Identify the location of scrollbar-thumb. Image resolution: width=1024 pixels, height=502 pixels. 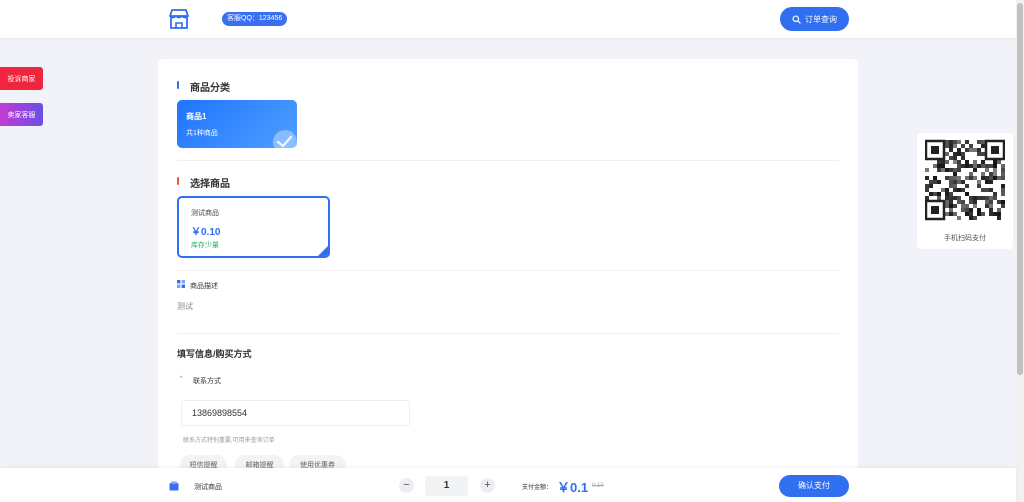
(1020, 189).